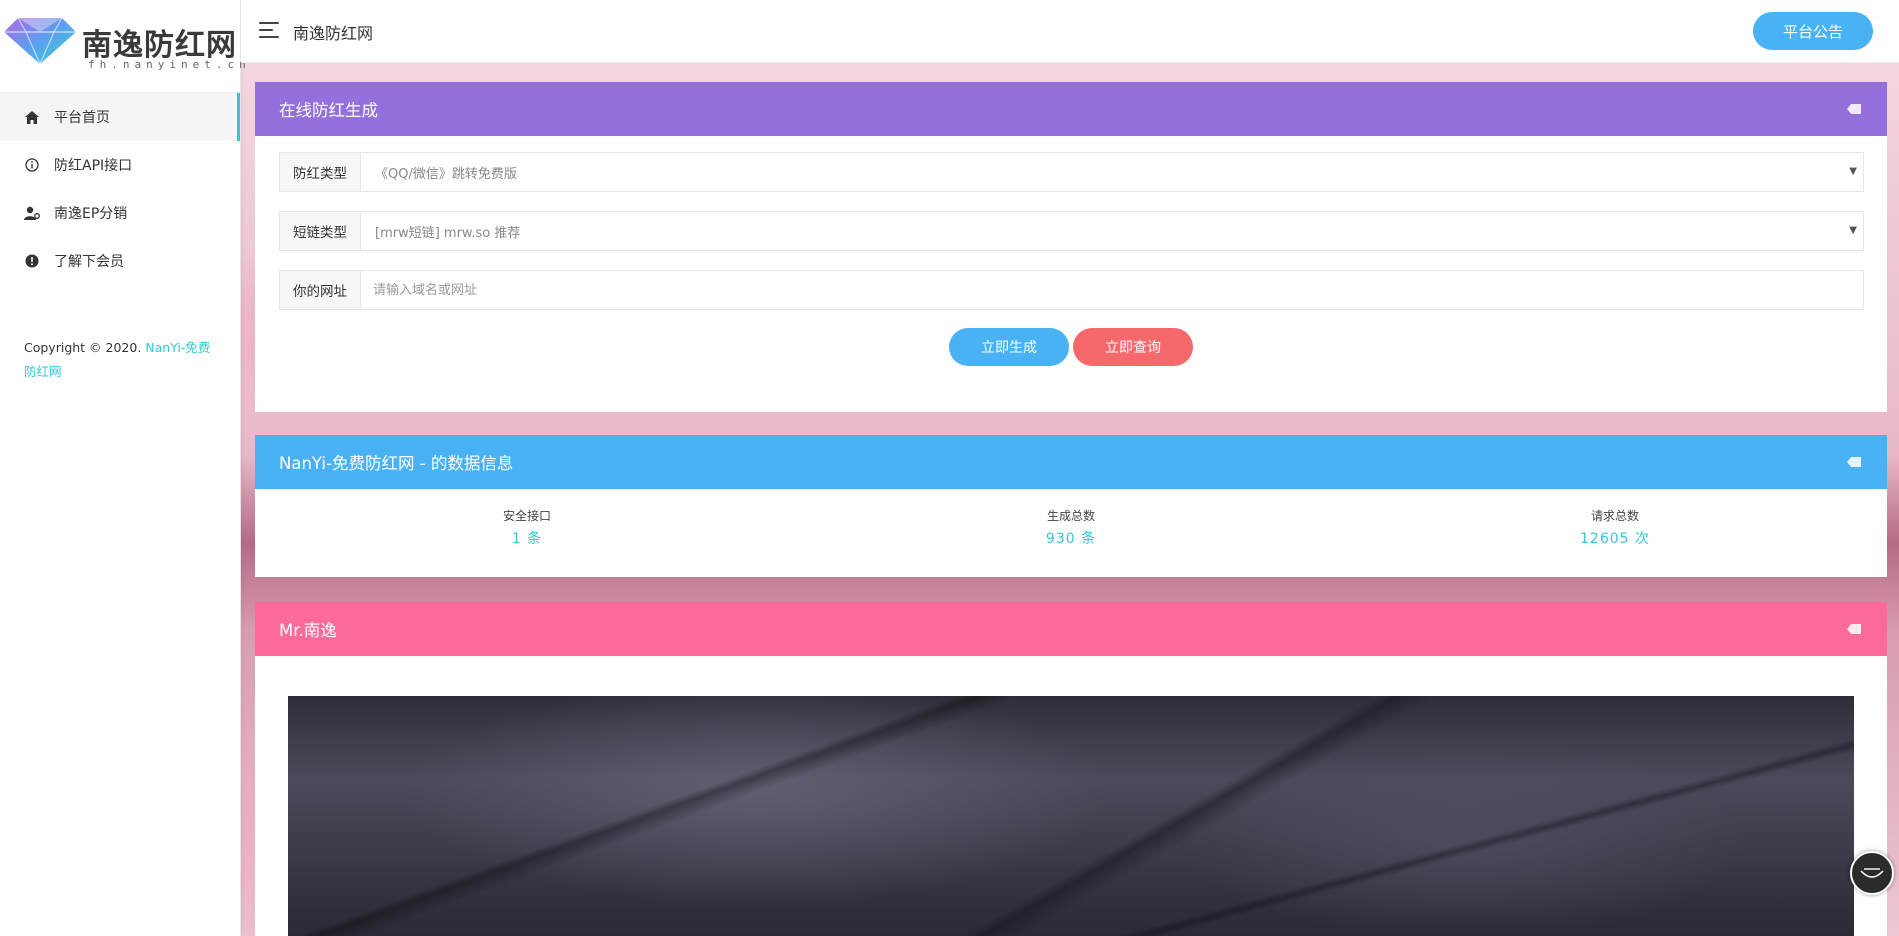 This screenshot has width=1899, height=936. Describe the element at coordinates (269, 30) in the screenshot. I see `menu-toggle-icon` at that location.